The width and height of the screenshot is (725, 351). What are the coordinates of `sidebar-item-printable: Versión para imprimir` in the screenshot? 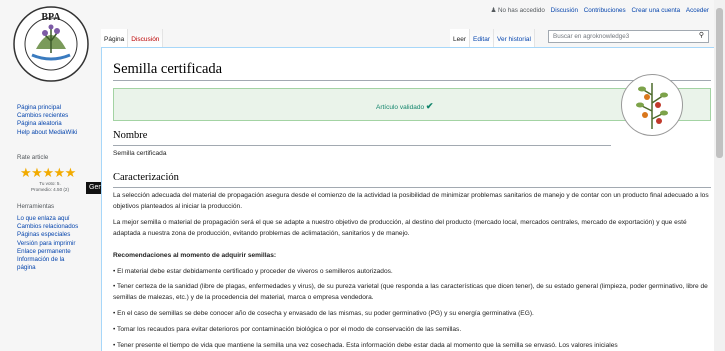 It's located at (47, 244).